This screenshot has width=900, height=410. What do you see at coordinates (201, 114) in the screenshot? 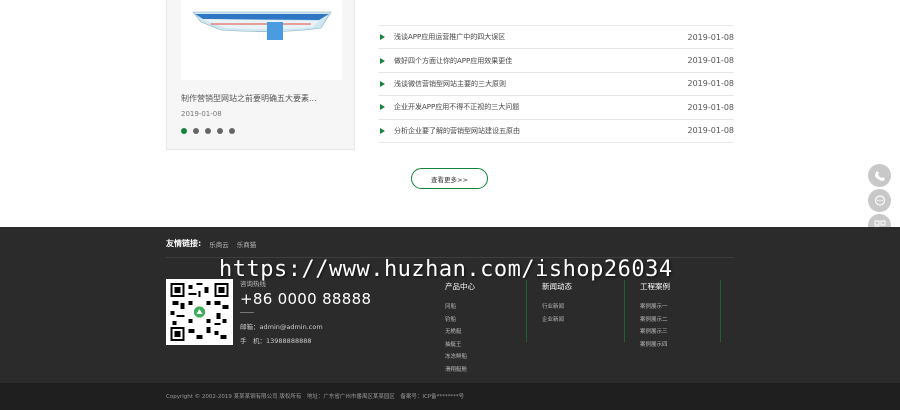
I see `featured-news-date: 2019-01-08` at bounding box center [201, 114].